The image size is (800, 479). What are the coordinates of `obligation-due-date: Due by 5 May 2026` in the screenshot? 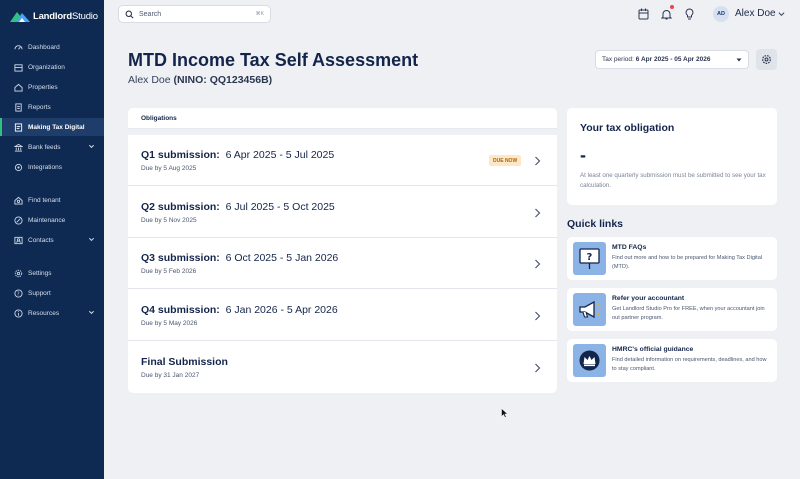 It's located at (169, 323).